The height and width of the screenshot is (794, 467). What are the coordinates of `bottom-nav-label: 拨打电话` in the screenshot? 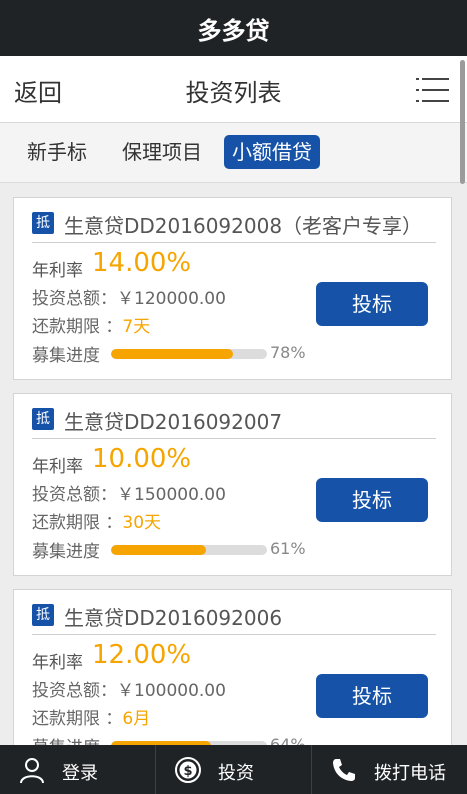 It's located at (410, 773).